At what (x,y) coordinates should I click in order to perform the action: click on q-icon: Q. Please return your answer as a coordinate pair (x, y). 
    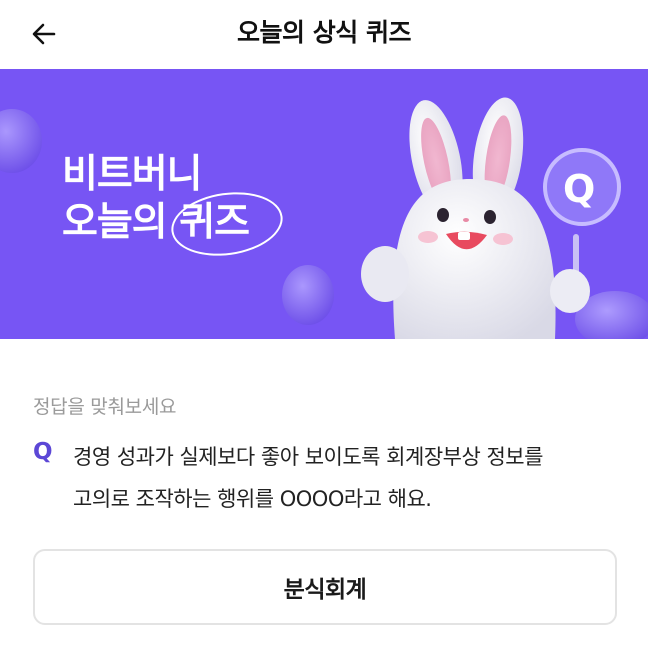
    Looking at the image, I should click on (43, 452).